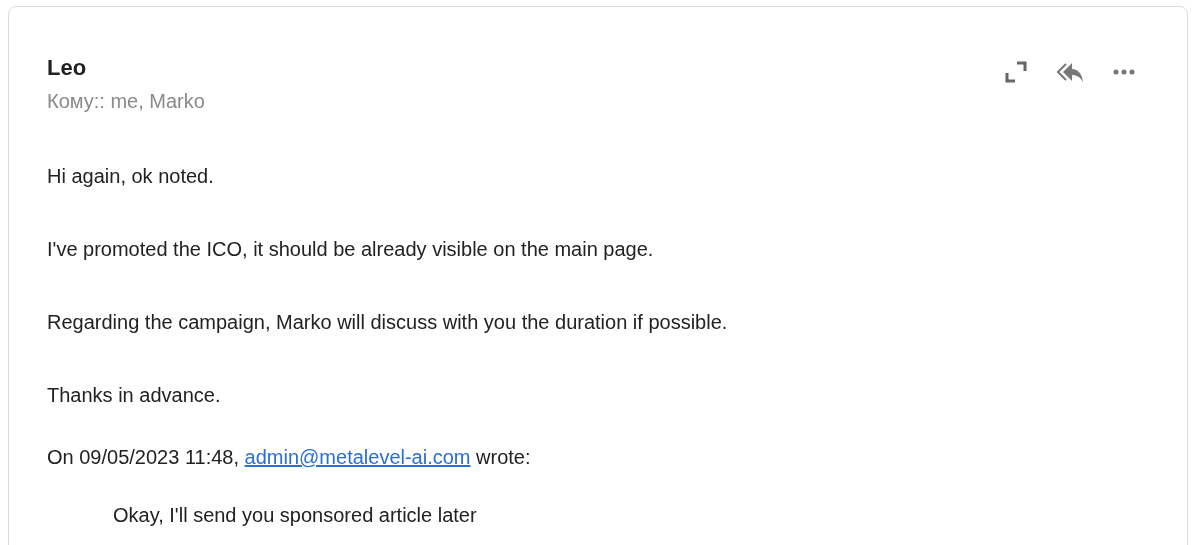 The image size is (1200, 545). What do you see at coordinates (67, 68) in the screenshot?
I see `sender-name: Leo` at bounding box center [67, 68].